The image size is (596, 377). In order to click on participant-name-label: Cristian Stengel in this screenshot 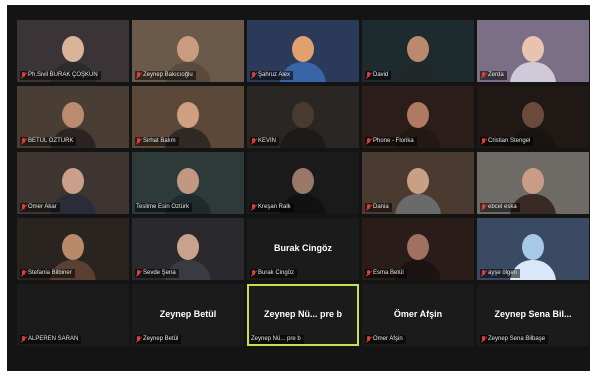, I will do `click(507, 141)`.